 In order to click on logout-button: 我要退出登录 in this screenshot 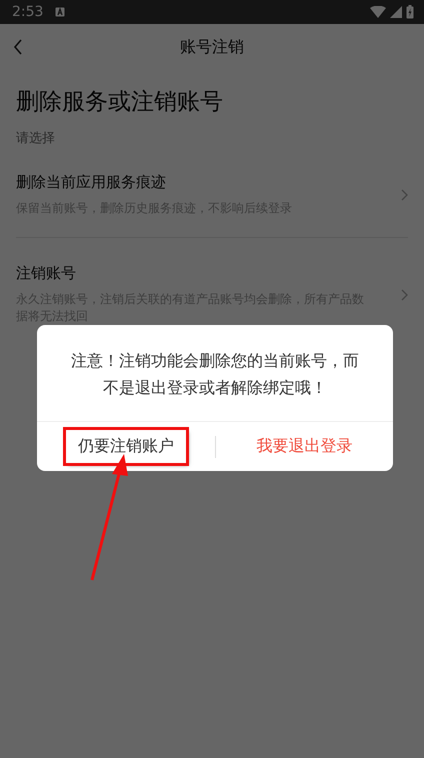, I will do `click(304, 446)`.